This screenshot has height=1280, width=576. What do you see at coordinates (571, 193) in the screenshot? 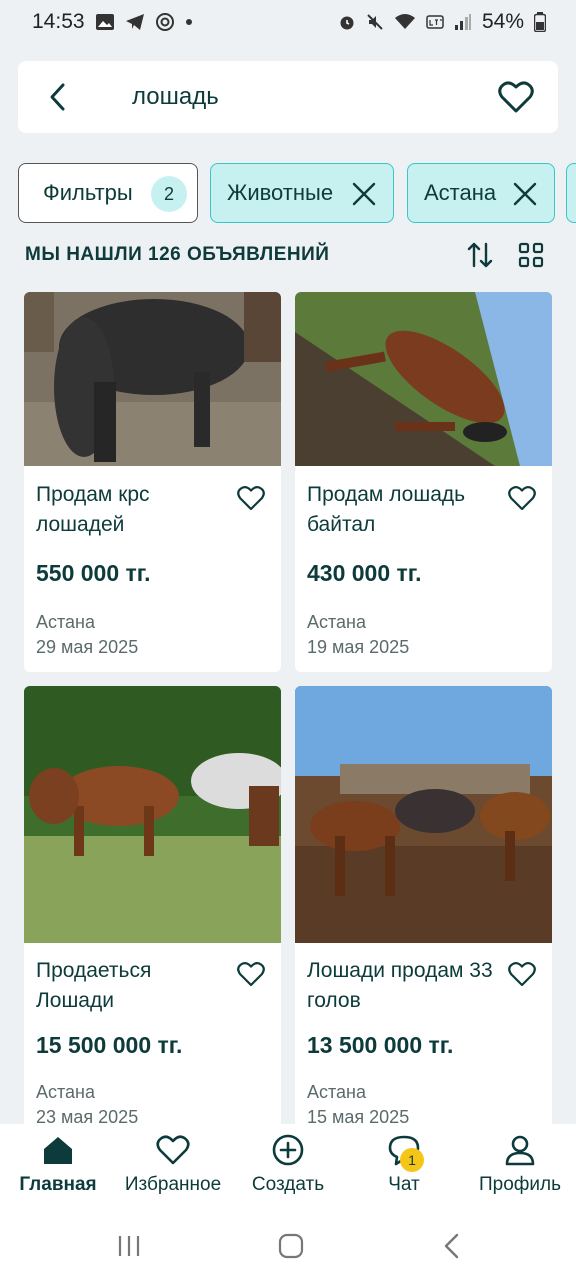
I see `chip-more` at bounding box center [571, 193].